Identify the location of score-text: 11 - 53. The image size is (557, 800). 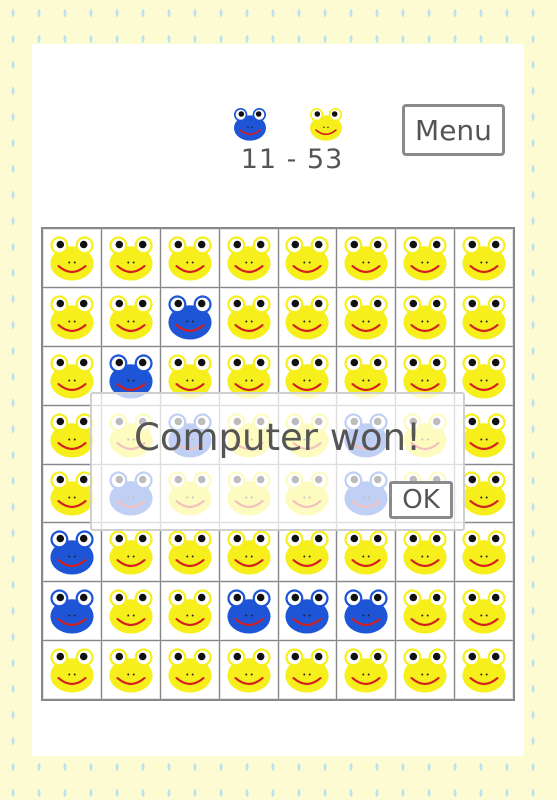
(292, 159).